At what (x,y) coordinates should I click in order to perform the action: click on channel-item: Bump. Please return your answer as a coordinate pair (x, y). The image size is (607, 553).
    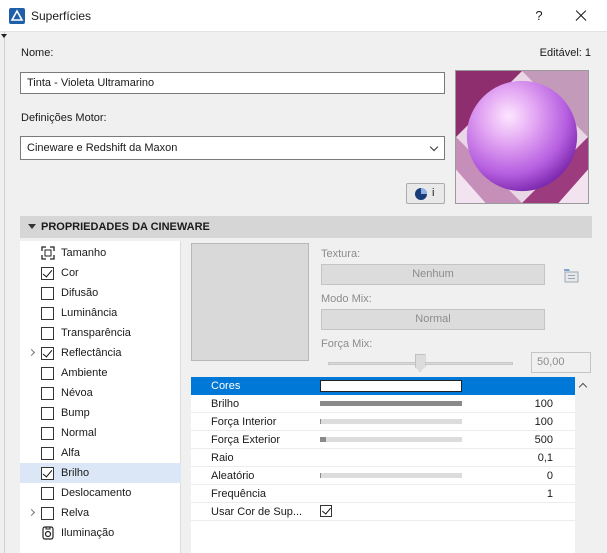
    Looking at the image, I should click on (100, 413).